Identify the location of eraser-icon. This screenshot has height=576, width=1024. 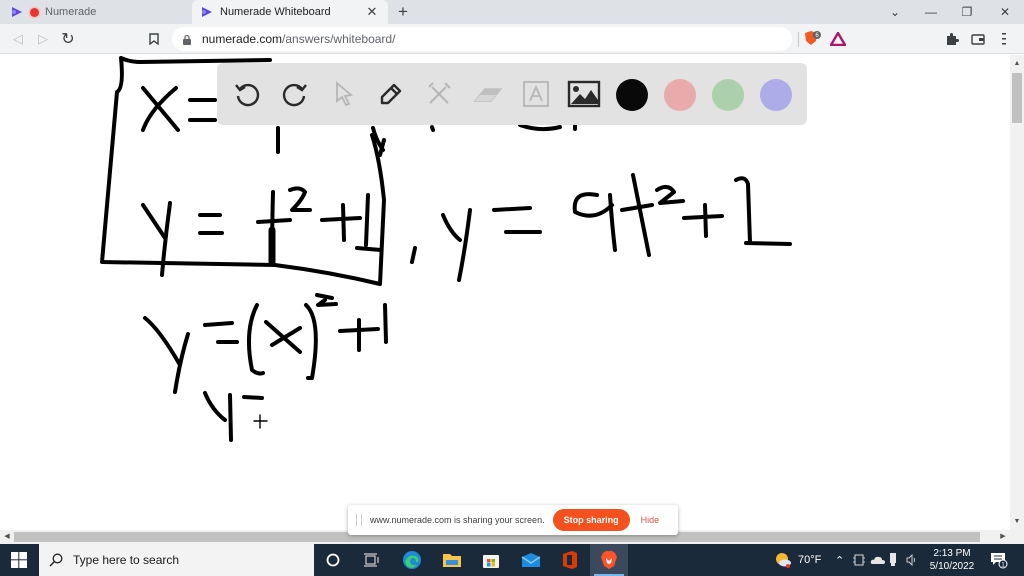
(488, 95).